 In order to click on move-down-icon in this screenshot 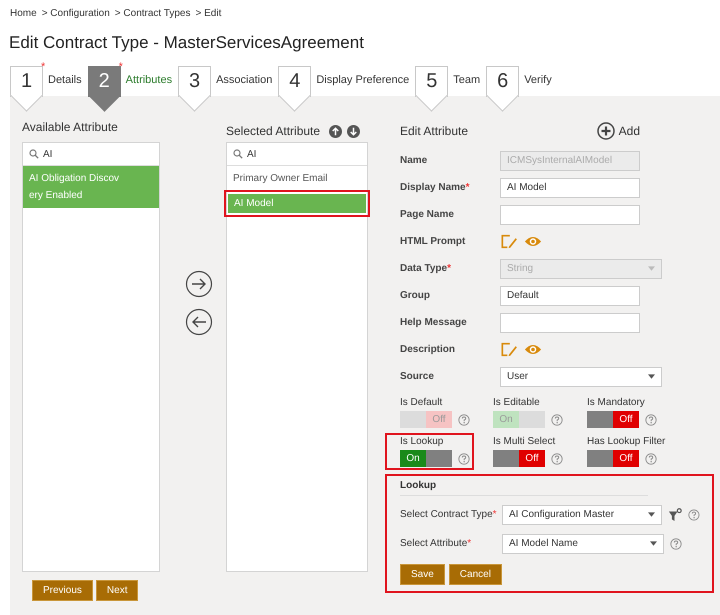, I will do `click(353, 131)`.